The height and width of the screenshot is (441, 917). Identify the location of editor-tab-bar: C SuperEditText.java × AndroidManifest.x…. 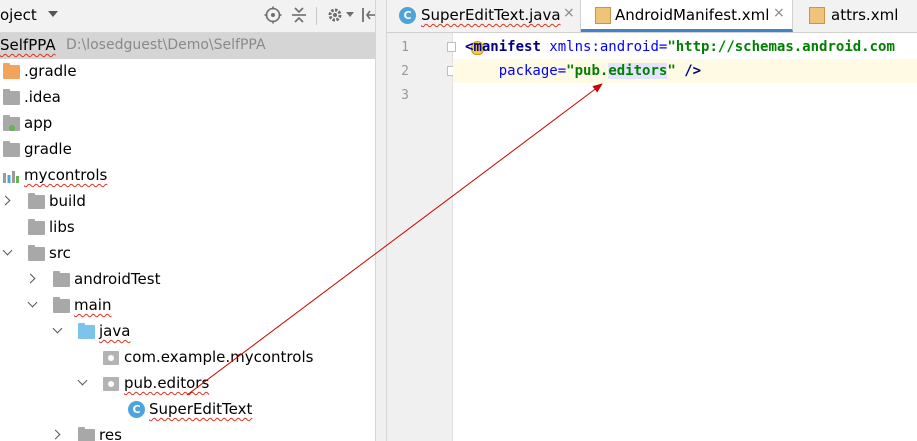
(652, 16).